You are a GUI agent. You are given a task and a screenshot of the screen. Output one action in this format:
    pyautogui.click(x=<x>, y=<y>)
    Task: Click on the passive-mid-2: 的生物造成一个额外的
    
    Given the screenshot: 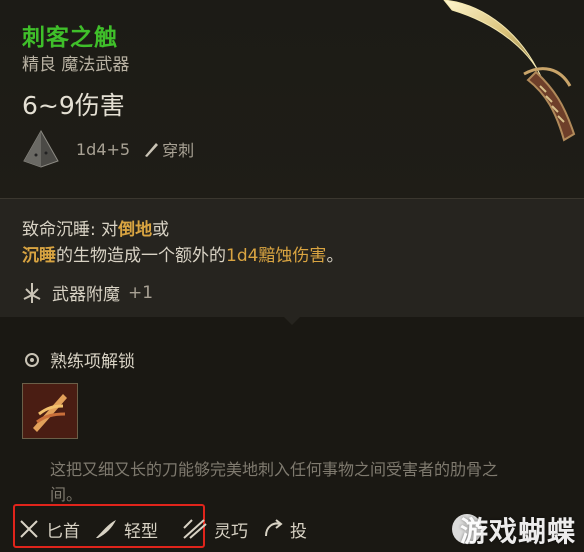 What is the action you would take?
    pyautogui.click(x=141, y=256)
    